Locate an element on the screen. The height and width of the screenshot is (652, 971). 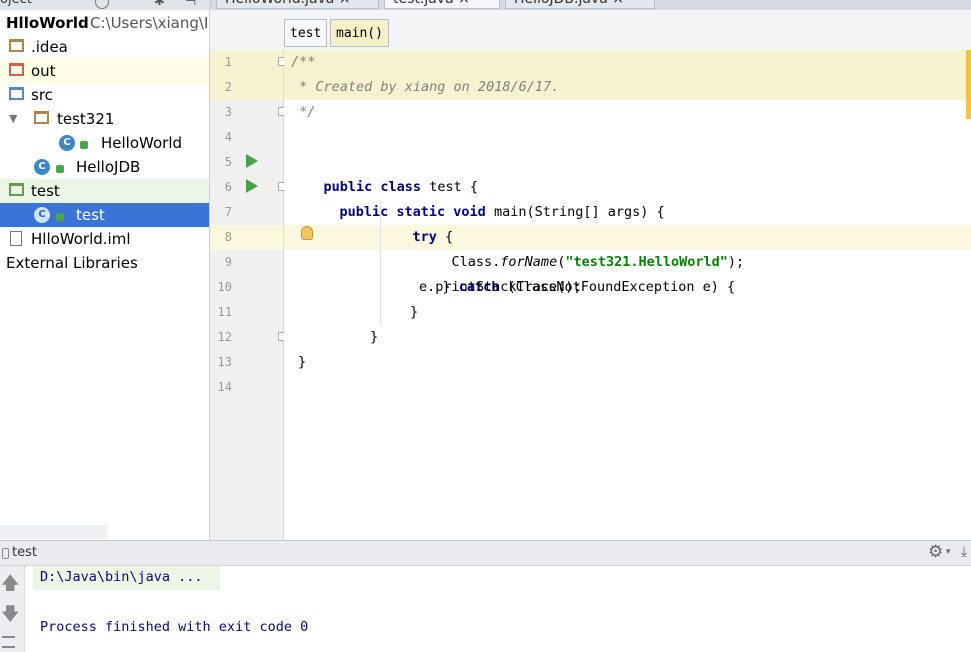
tree-item-hellojdb: C HelloJDB is located at coordinates (104, 167).